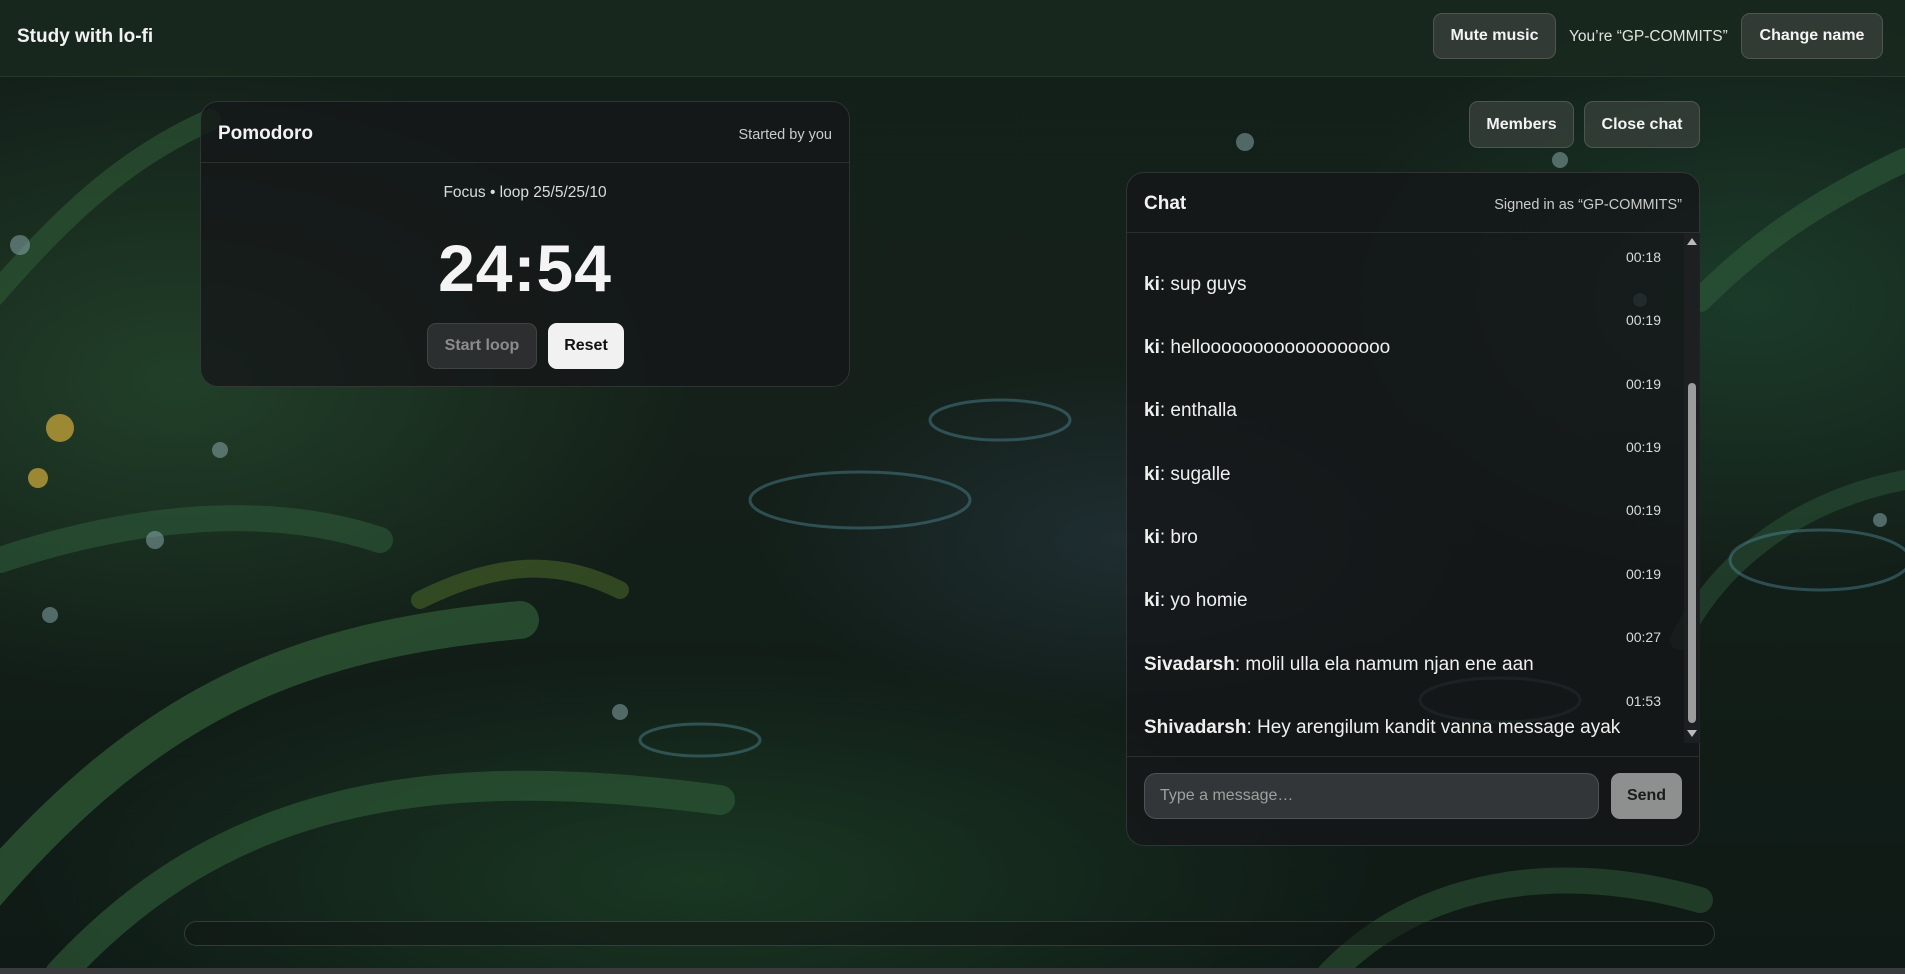  Describe the element at coordinates (1189, 664) in the screenshot. I see `message-author: Sivadarsh` at that location.